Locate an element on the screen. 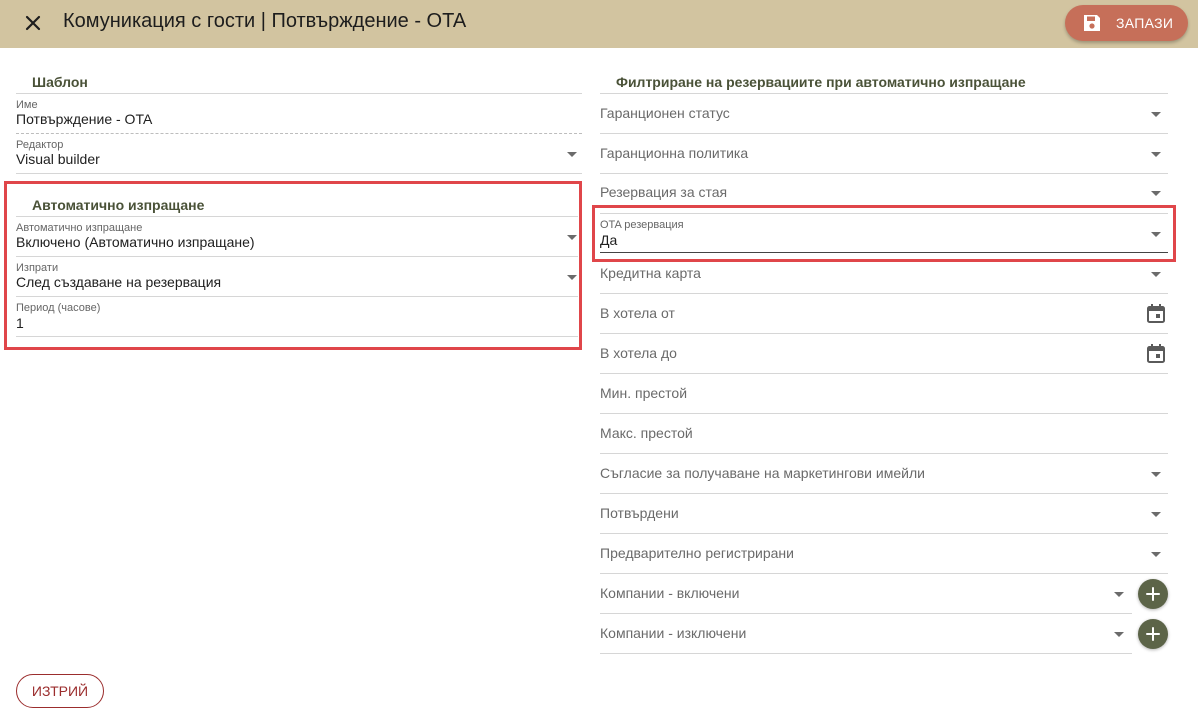 The image size is (1198, 727). room-reservation-placeholder: Резервация за стая is located at coordinates (663, 192).